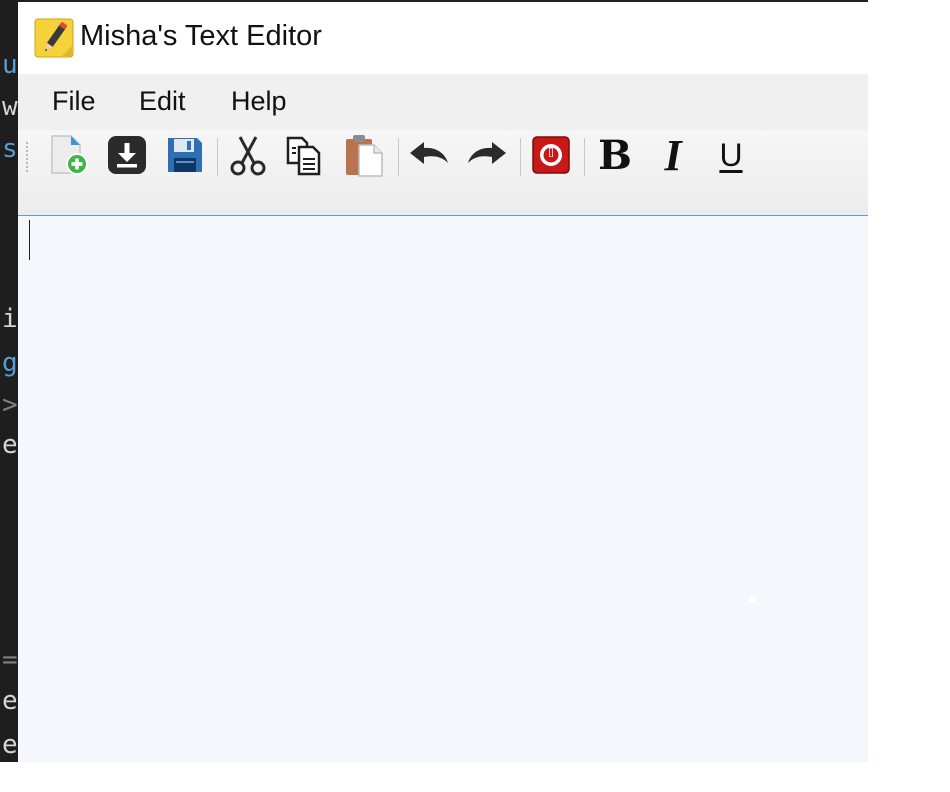  I want to click on code-char: >, so click(10, 405).